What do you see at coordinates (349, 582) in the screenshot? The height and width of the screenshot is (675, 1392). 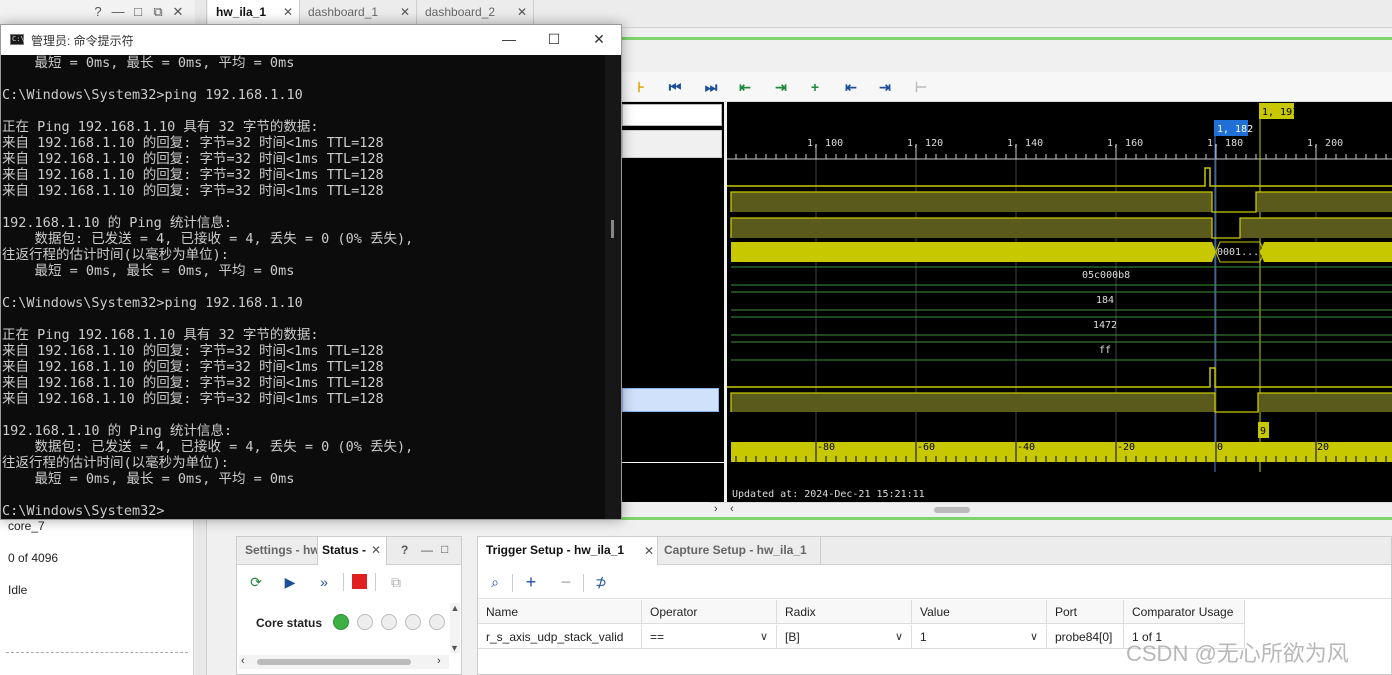 I see `status-toolbar: ⟳ ▶ » ⧉` at bounding box center [349, 582].